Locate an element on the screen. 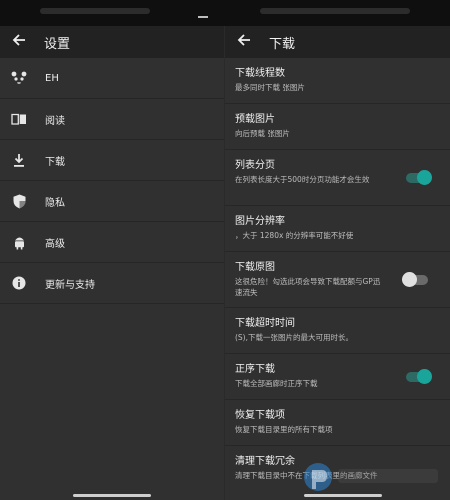 Image resolution: width=450 pixels, height=500 pixels. sidebar-item-label: EH is located at coordinates (52, 78).